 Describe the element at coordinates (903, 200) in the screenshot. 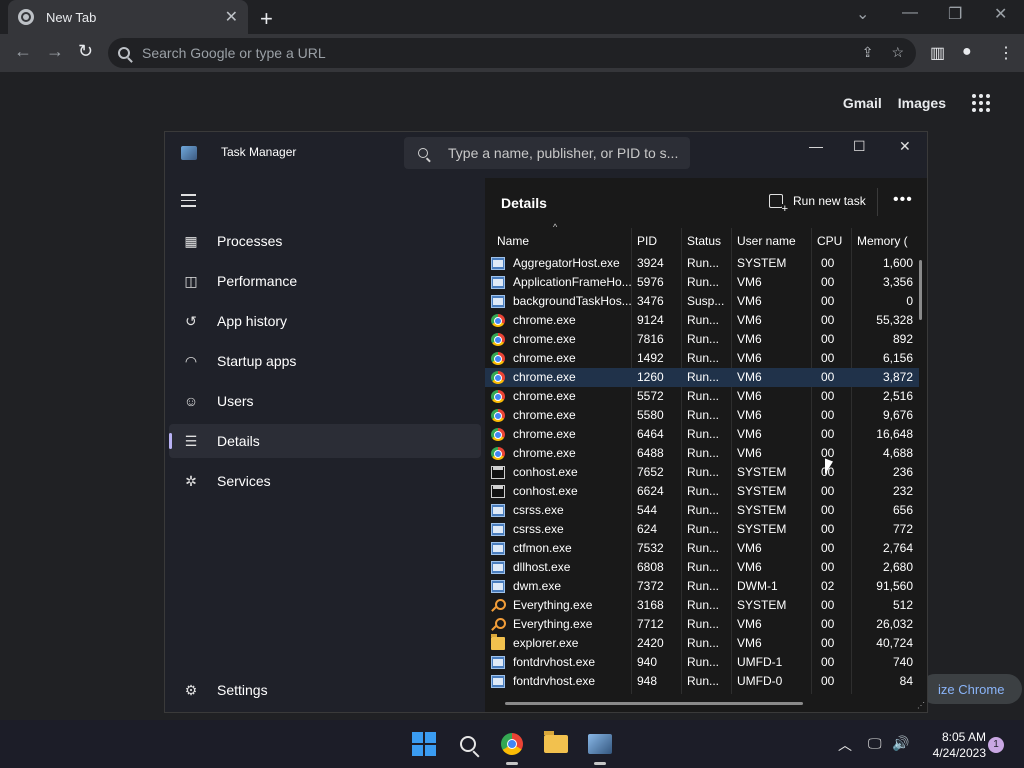

I see `more-options-icon: •••` at that location.